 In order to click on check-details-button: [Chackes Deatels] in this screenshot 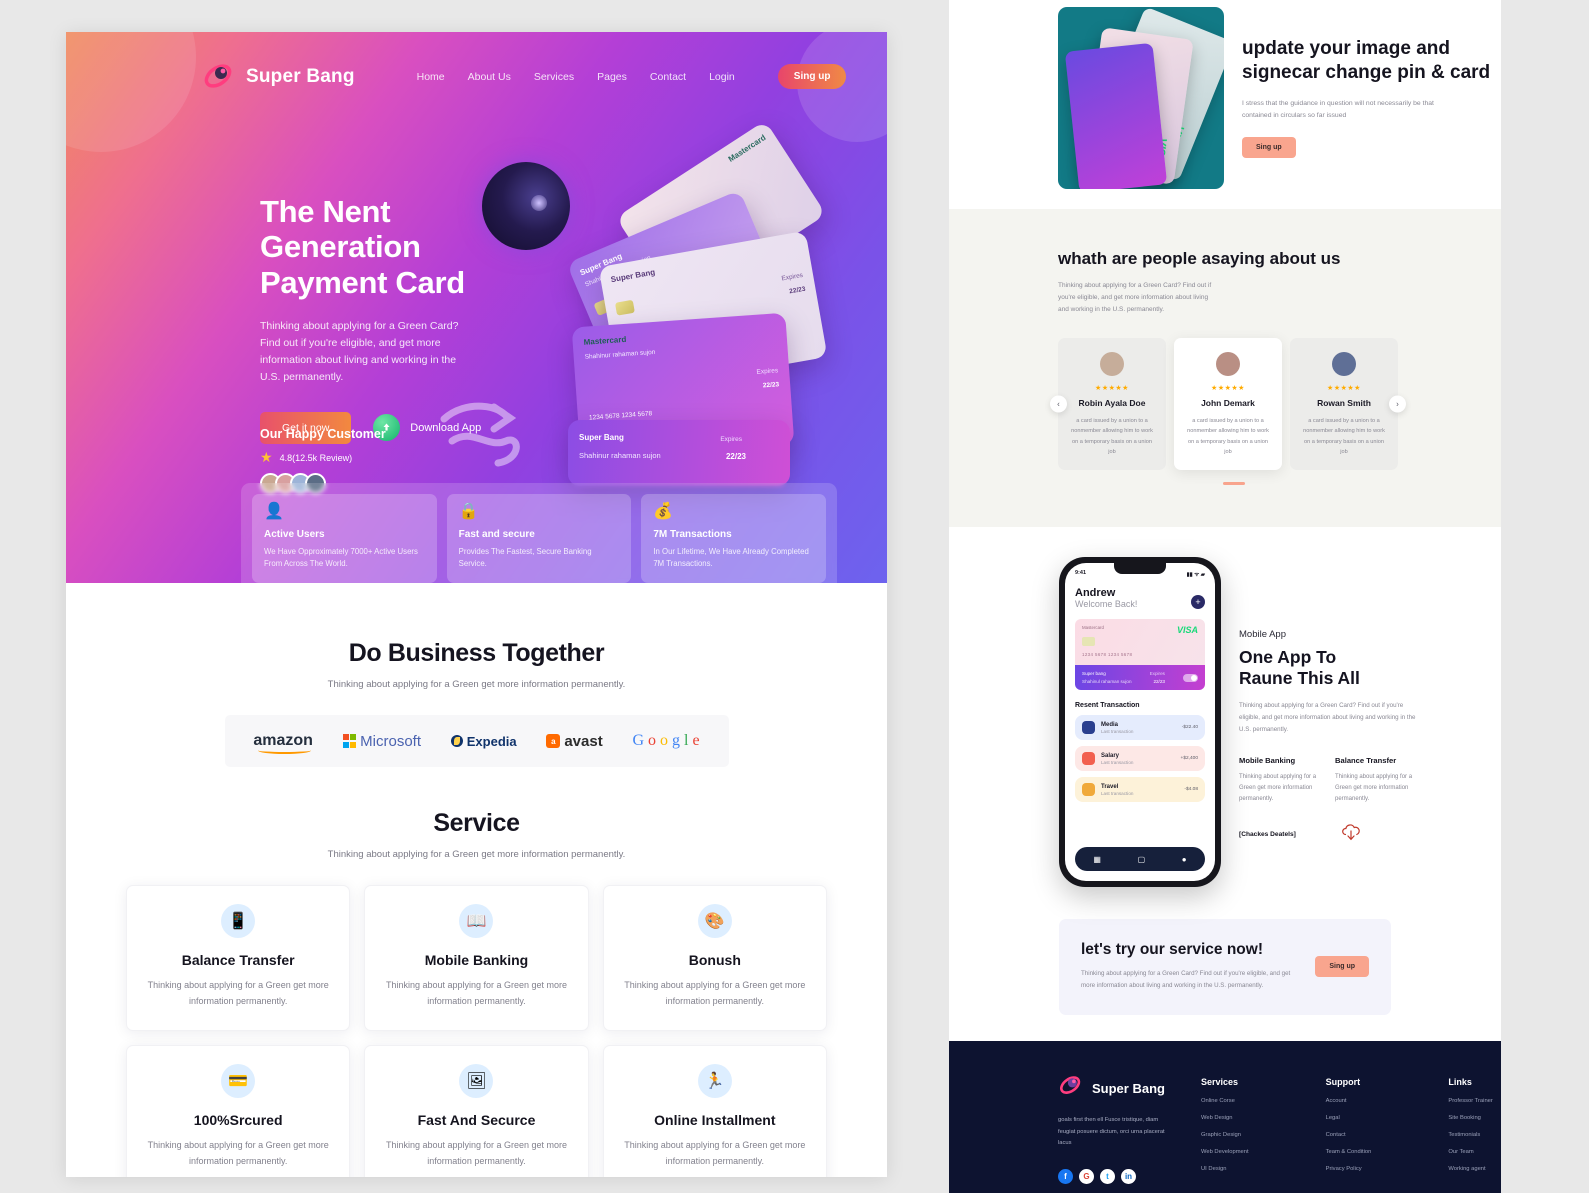, I will do `click(1267, 834)`.